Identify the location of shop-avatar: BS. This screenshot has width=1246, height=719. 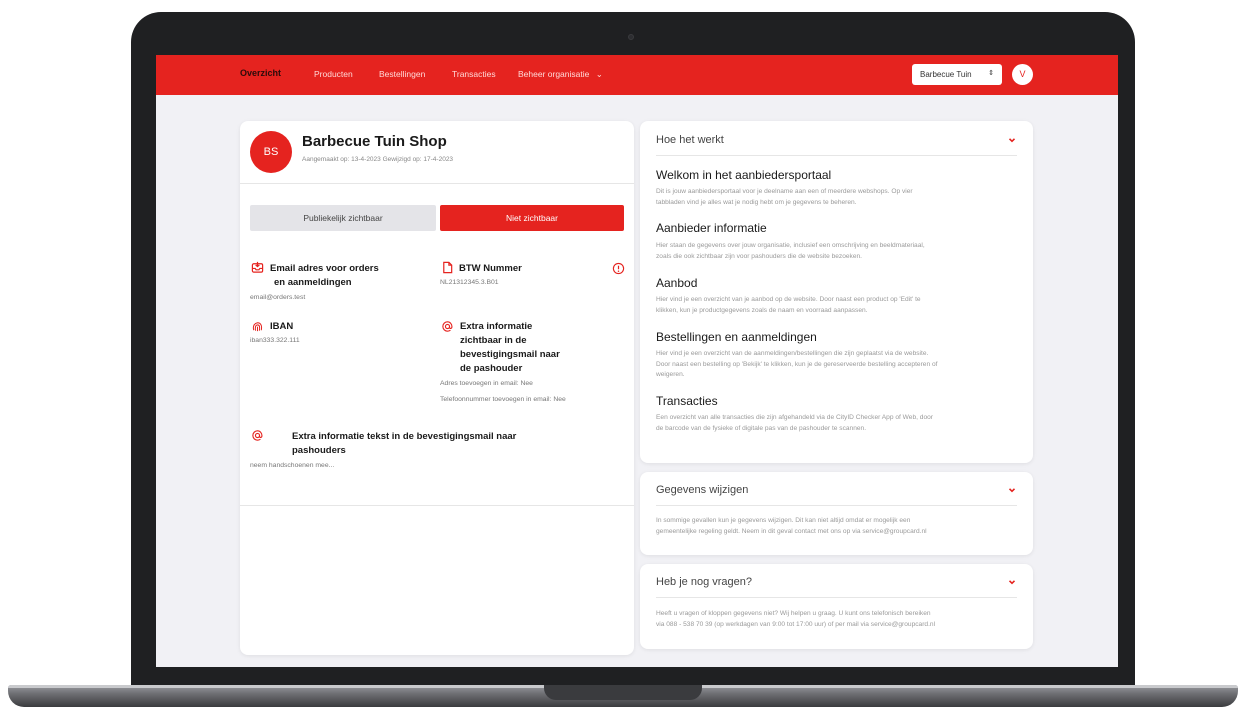
(271, 152).